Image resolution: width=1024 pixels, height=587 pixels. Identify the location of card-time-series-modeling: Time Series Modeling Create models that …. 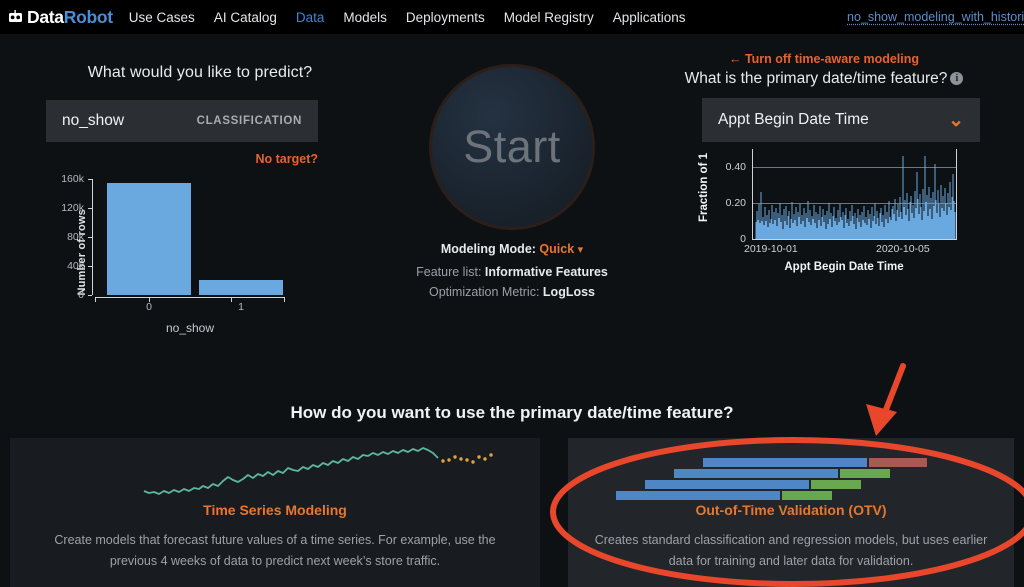
(275, 512).